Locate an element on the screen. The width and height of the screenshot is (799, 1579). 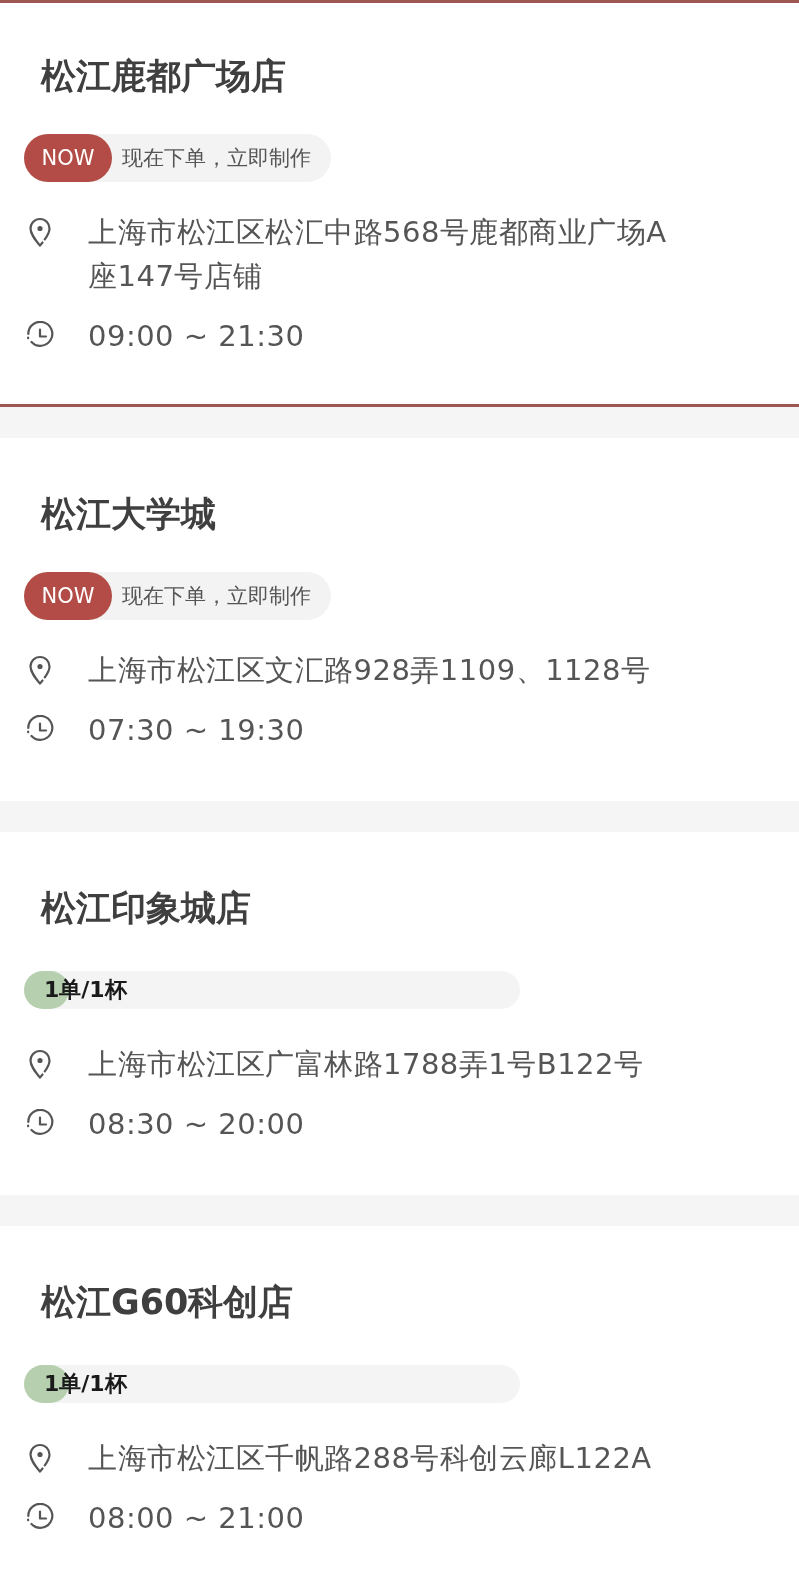
store-name: 松江鹿都广场店 is located at coordinates (163, 76).